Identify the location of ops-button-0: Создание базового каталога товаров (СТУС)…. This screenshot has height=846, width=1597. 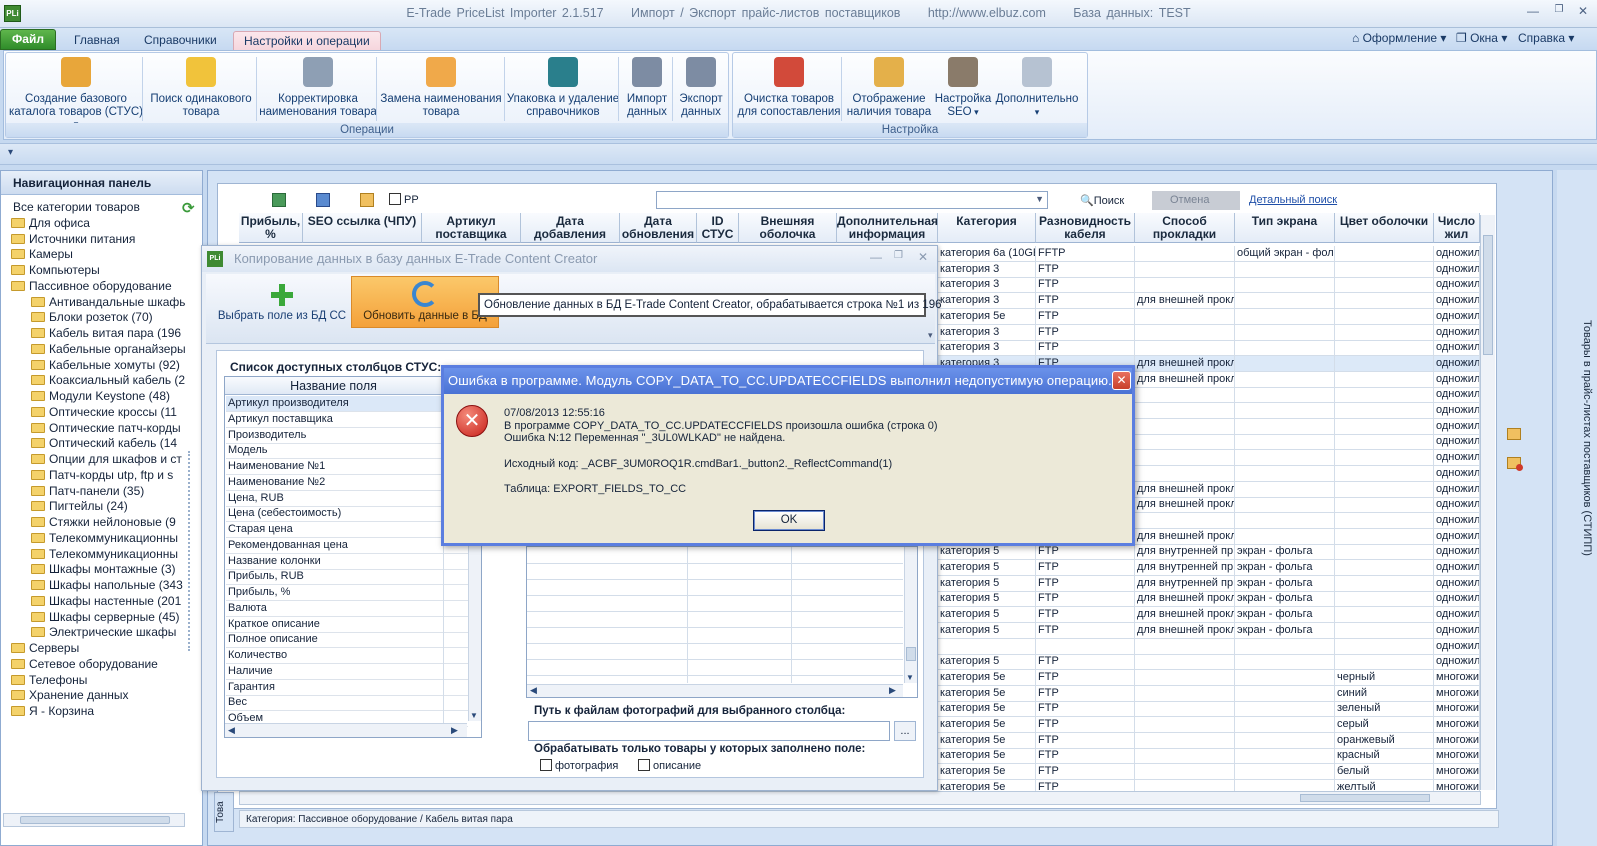
(76, 94).